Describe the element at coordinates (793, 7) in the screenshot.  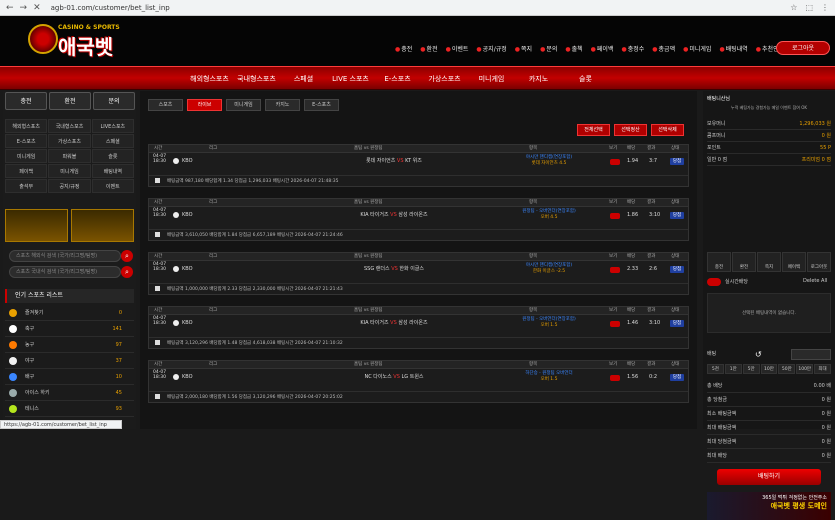
I see `bookmark-icon: ☆` at that location.